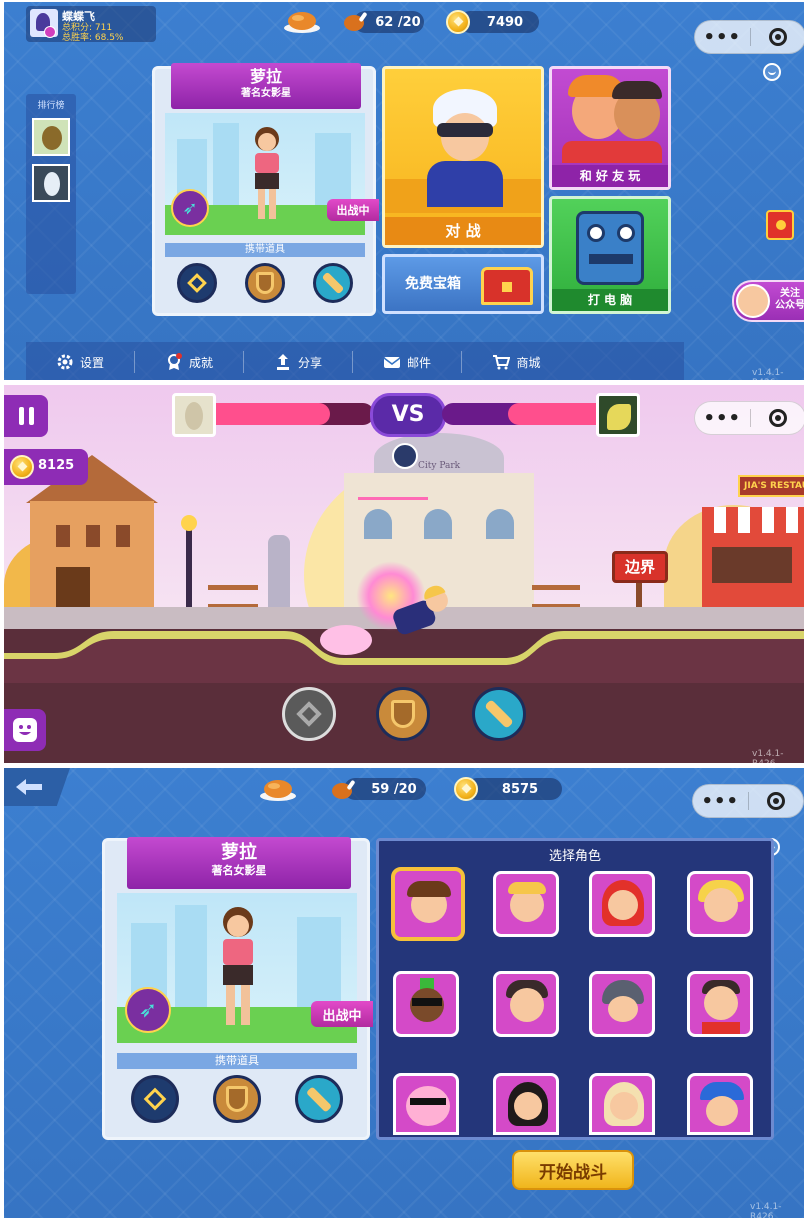 The width and height of the screenshot is (808, 1221). What do you see at coordinates (392, 362) in the screenshot?
I see `mail-icon` at bounding box center [392, 362].